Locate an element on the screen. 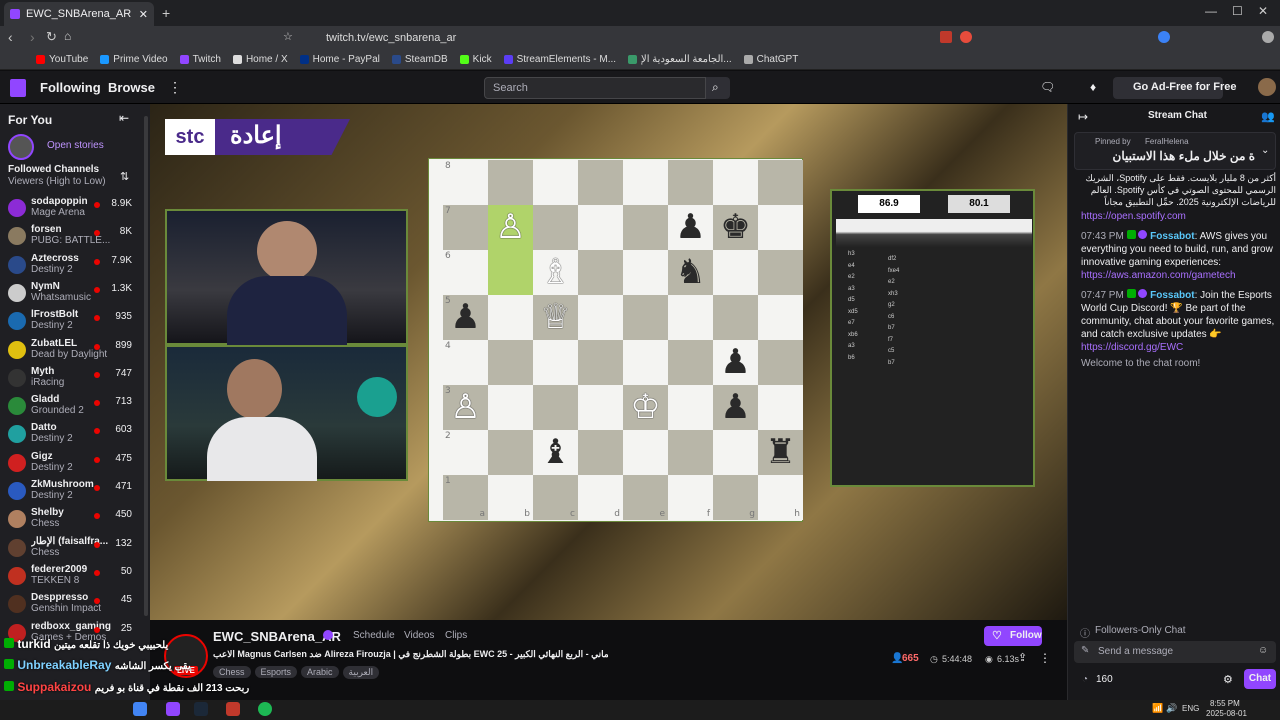 This screenshot has height=720, width=1280. stream-tag: Chess is located at coordinates (232, 672).